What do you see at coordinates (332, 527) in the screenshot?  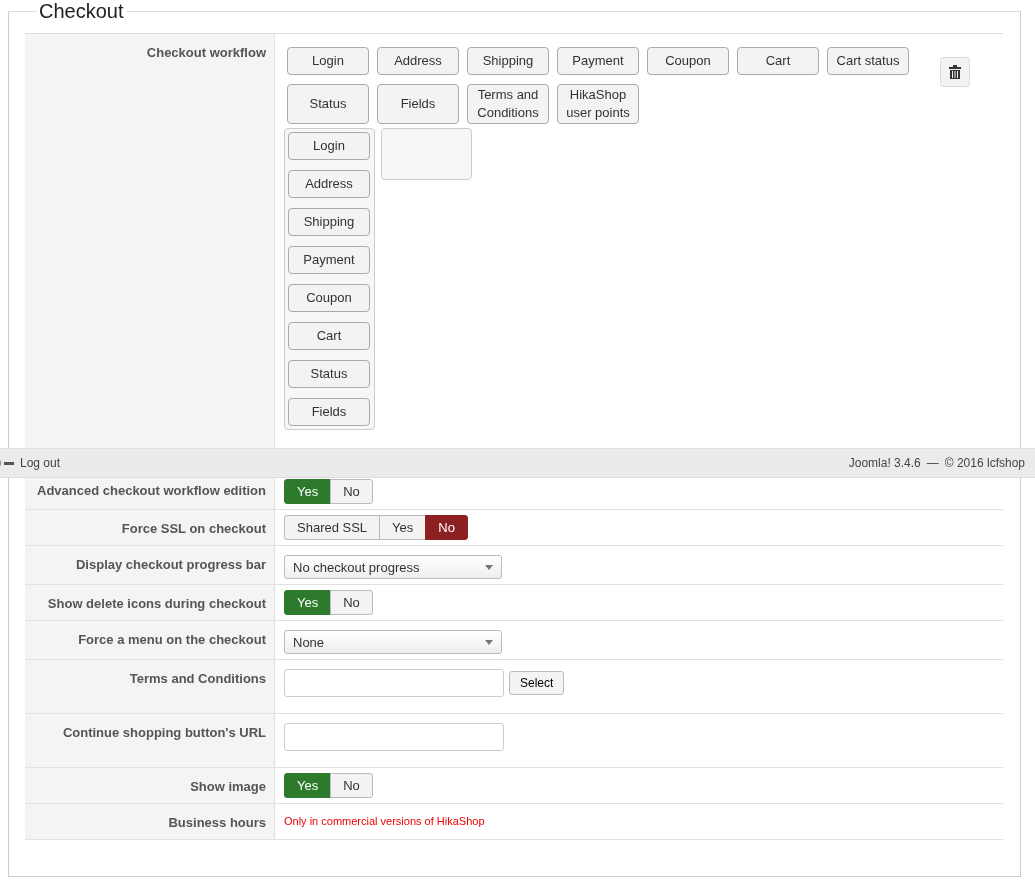 I see `toggle-option: Shared SSL` at bounding box center [332, 527].